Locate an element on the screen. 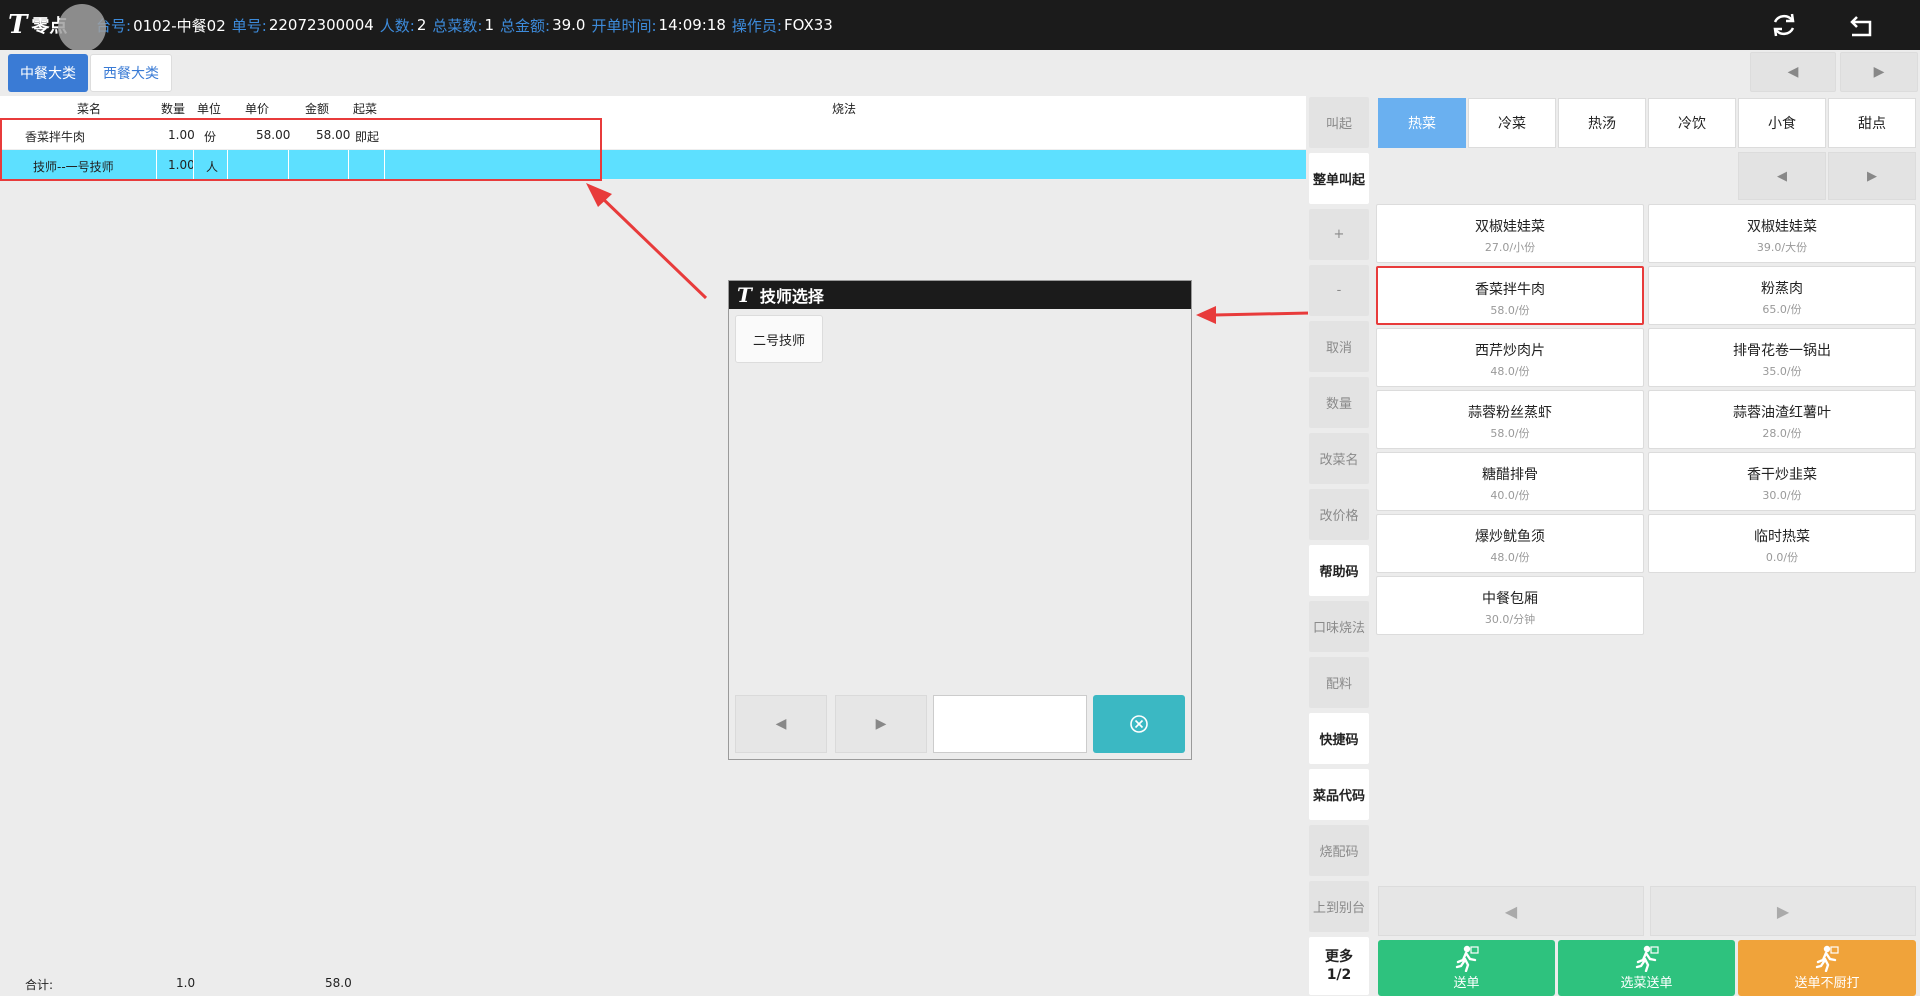  dish-tile: 粉蒸肉 65.0/份 is located at coordinates (1782, 295).